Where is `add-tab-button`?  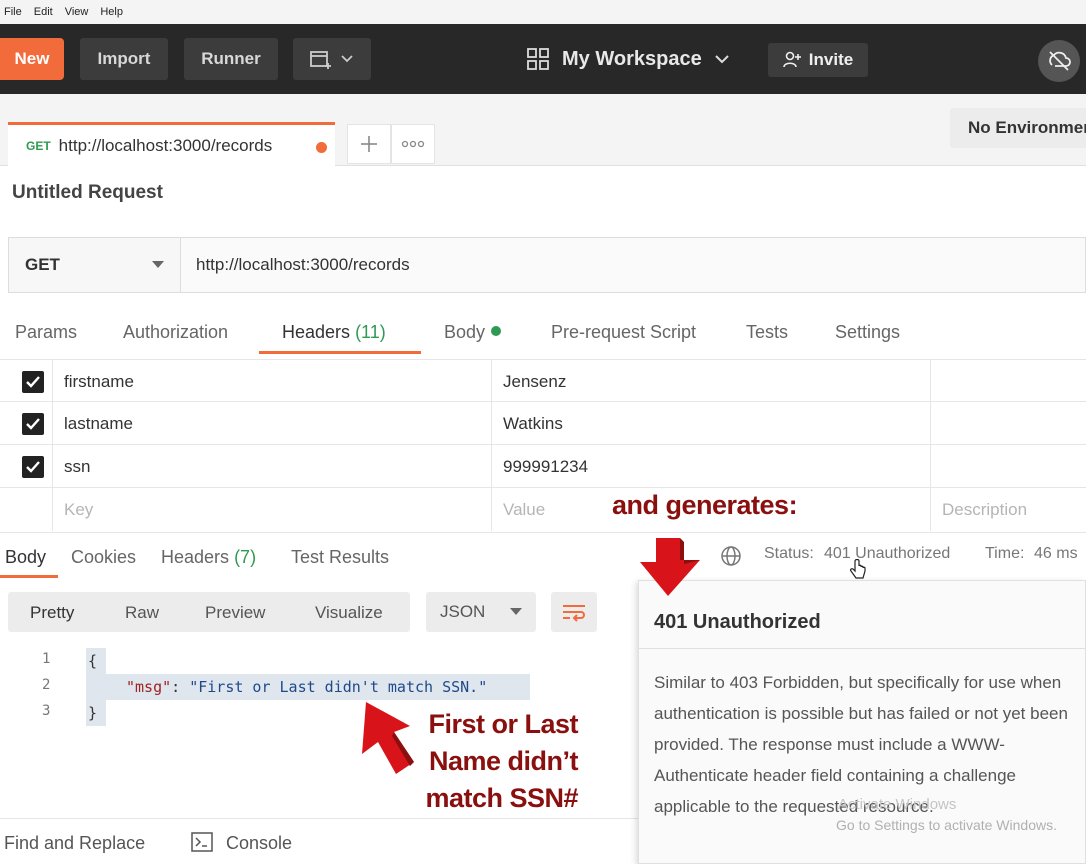
add-tab-button is located at coordinates (369, 144).